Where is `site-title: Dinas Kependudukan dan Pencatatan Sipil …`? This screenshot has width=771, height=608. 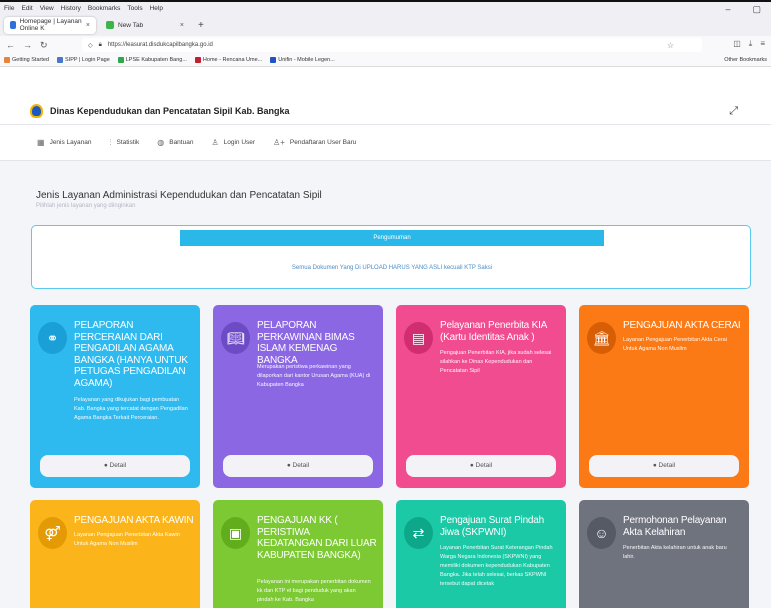 site-title: Dinas Kependudukan dan Pencatatan Sipil … is located at coordinates (170, 111).